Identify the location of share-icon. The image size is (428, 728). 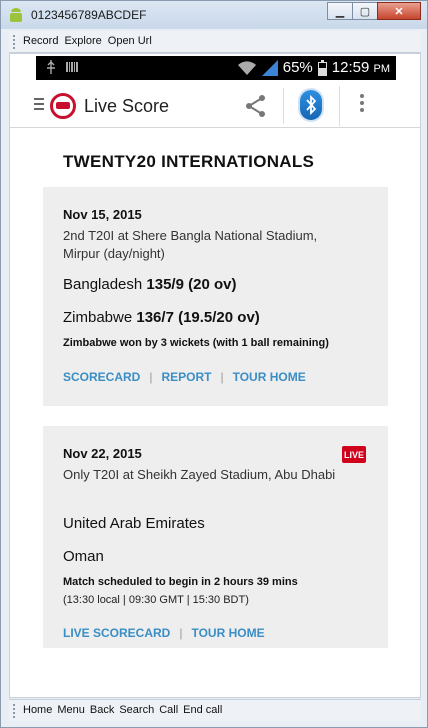
(255, 106).